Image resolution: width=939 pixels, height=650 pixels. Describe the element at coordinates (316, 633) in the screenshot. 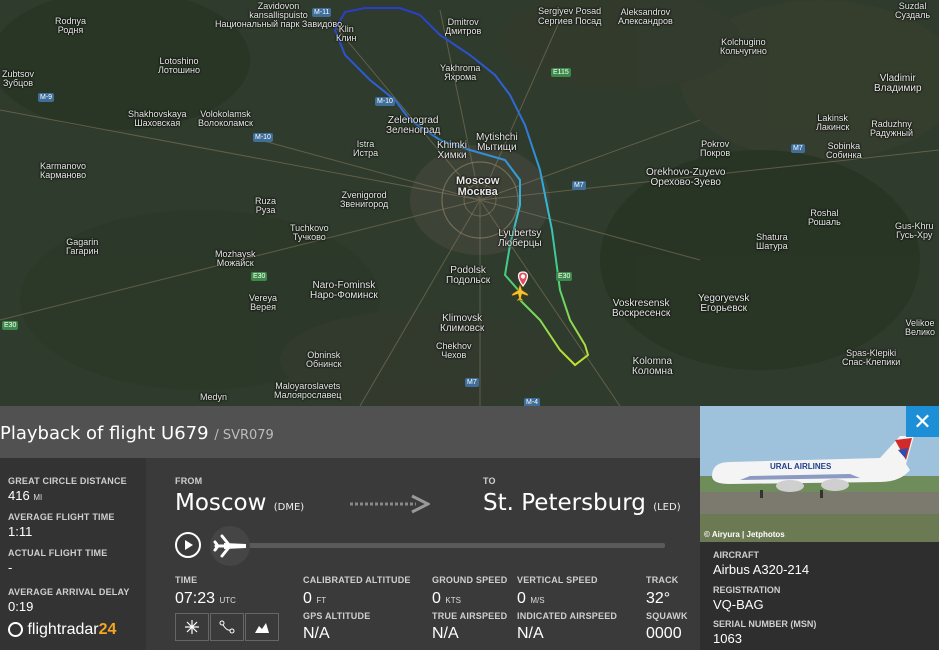

I see `gps-altitude-value: N/A` at that location.